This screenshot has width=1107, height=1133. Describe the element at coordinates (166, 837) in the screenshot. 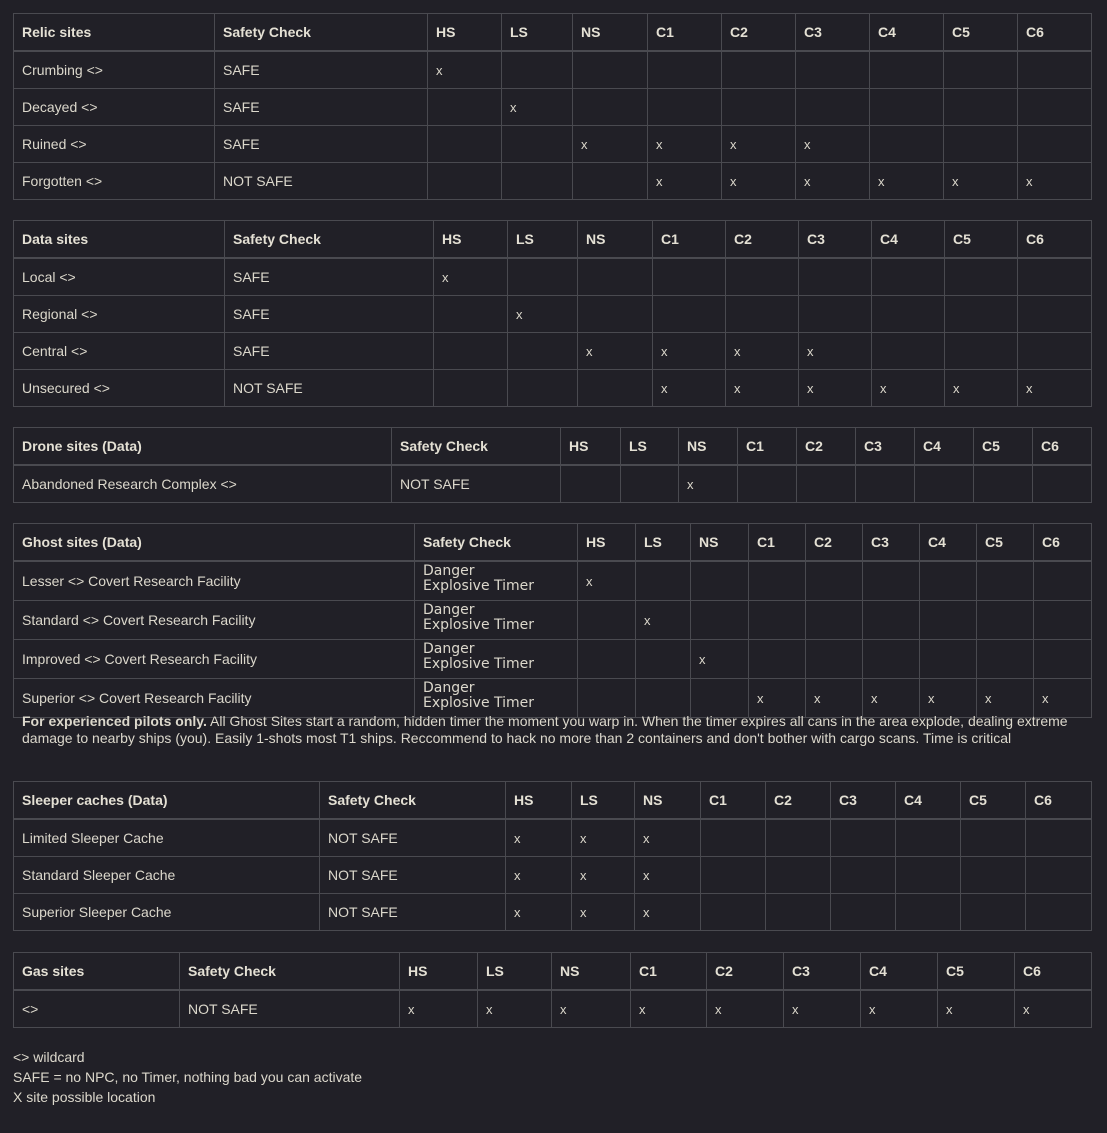

I see `site-name: Limited Sleeper Cache` at that location.